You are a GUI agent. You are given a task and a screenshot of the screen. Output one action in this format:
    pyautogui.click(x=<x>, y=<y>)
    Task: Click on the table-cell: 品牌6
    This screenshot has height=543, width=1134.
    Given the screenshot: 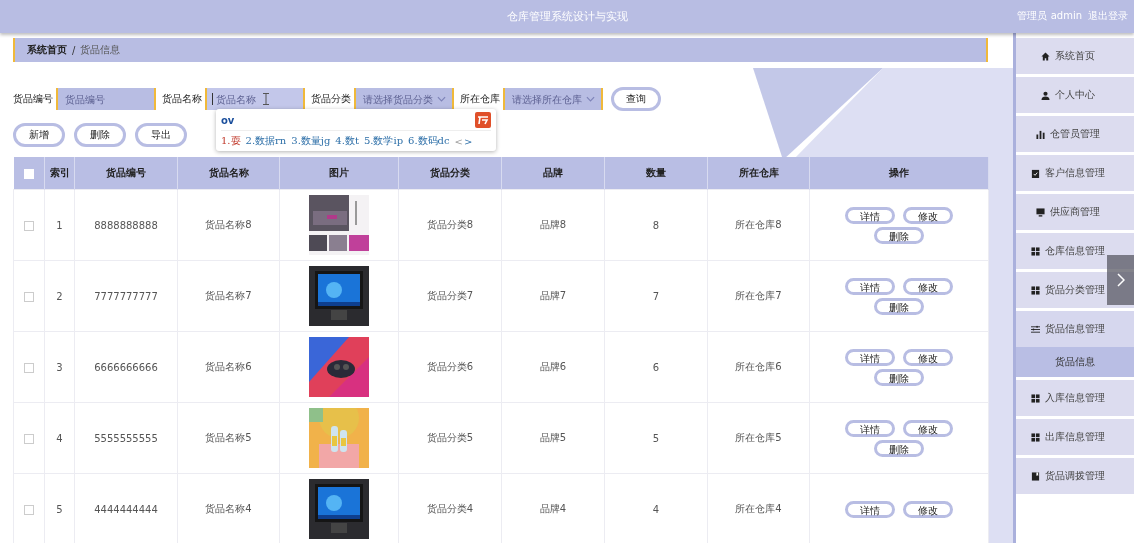 What is the action you would take?
    pyautogui.click(x=553, y=367)
    